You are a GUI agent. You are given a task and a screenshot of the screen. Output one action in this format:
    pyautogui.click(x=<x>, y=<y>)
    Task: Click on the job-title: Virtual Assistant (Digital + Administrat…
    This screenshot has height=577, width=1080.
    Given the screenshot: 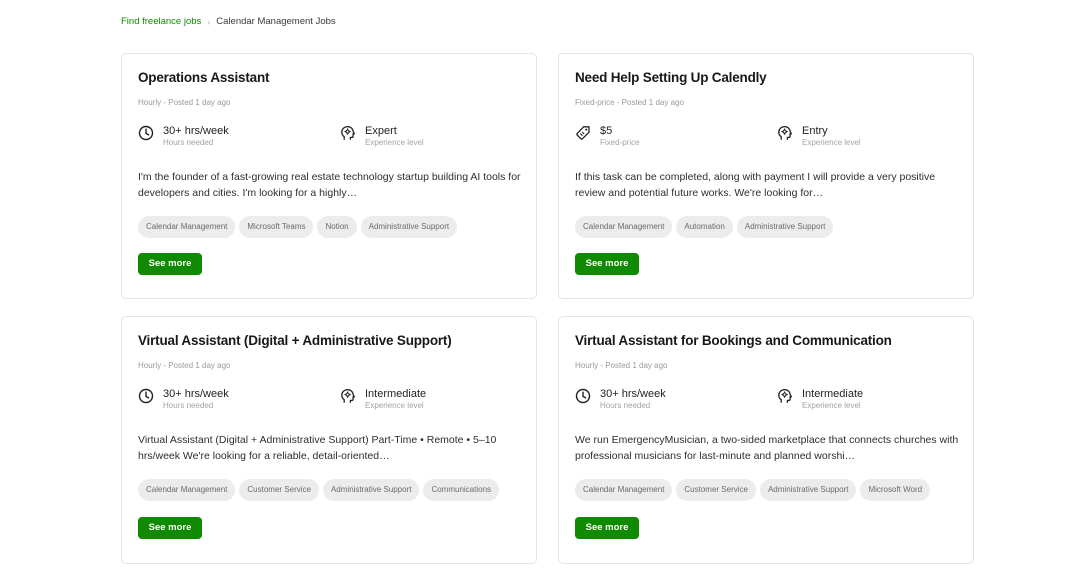 What is the action you would take?
    pyautogui.click(x=295, y=340)
    